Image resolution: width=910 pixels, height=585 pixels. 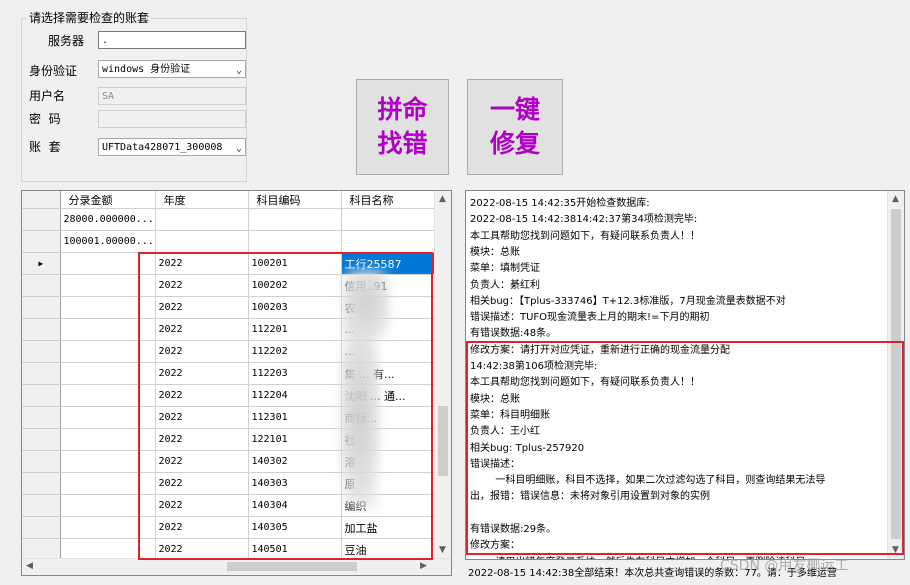 What do you see at coordinates (162, 147) in the screenshot?
I see `account-select-value: UFTData428071_300008` at bounding box center [162, 147].